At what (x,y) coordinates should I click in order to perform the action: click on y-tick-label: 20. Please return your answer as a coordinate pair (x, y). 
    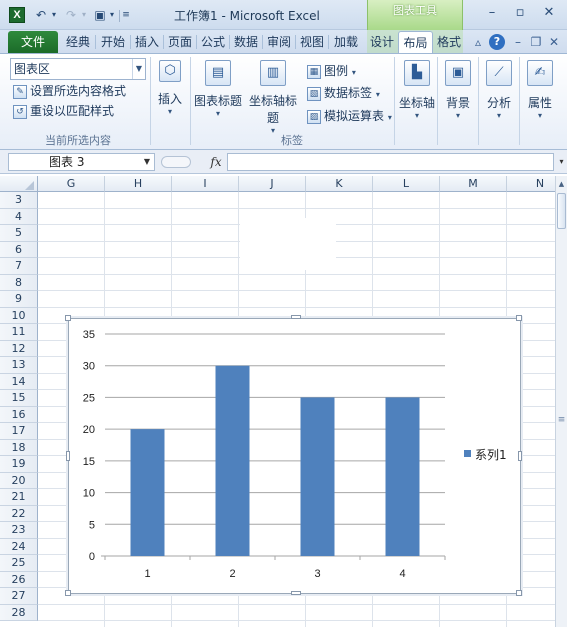
    Looking at the image, I should click on (89, 430).